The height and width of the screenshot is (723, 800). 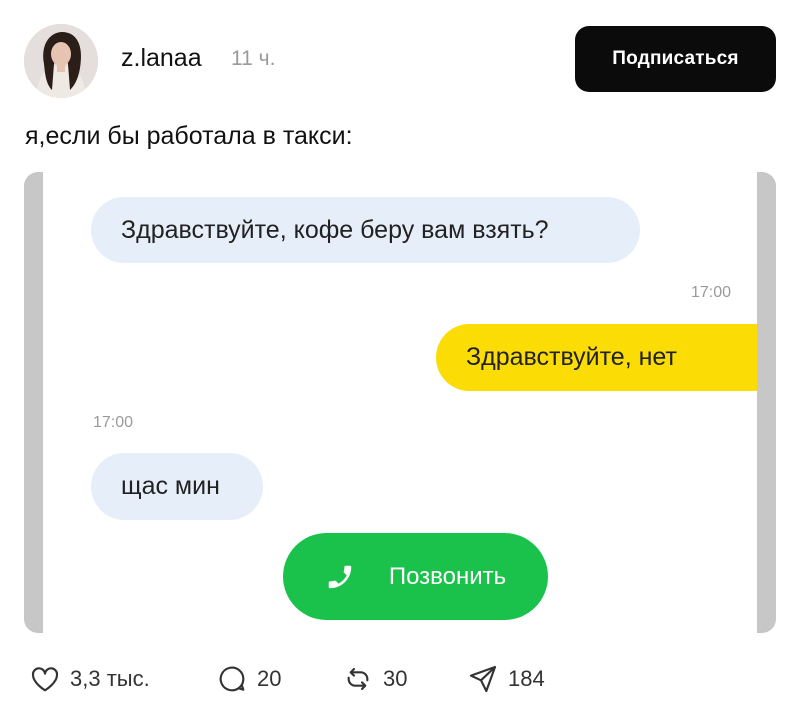 I want to click on reply-button: 20, so click(x=248, y=679).